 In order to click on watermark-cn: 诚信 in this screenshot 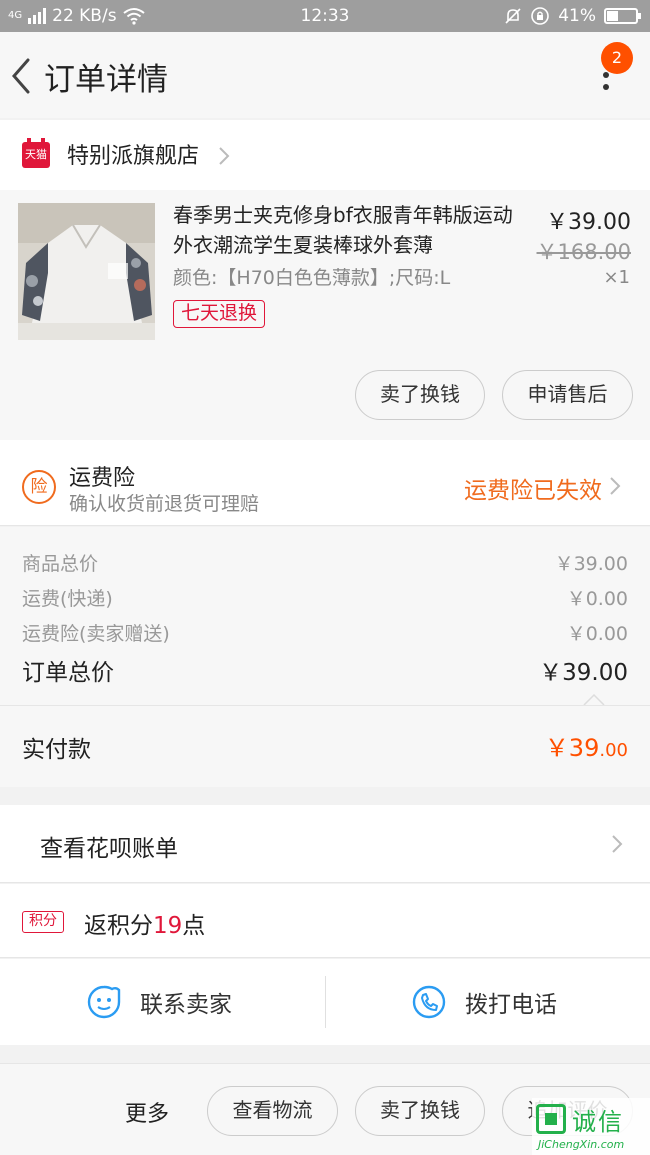, I will do `click(598, 1122)`.